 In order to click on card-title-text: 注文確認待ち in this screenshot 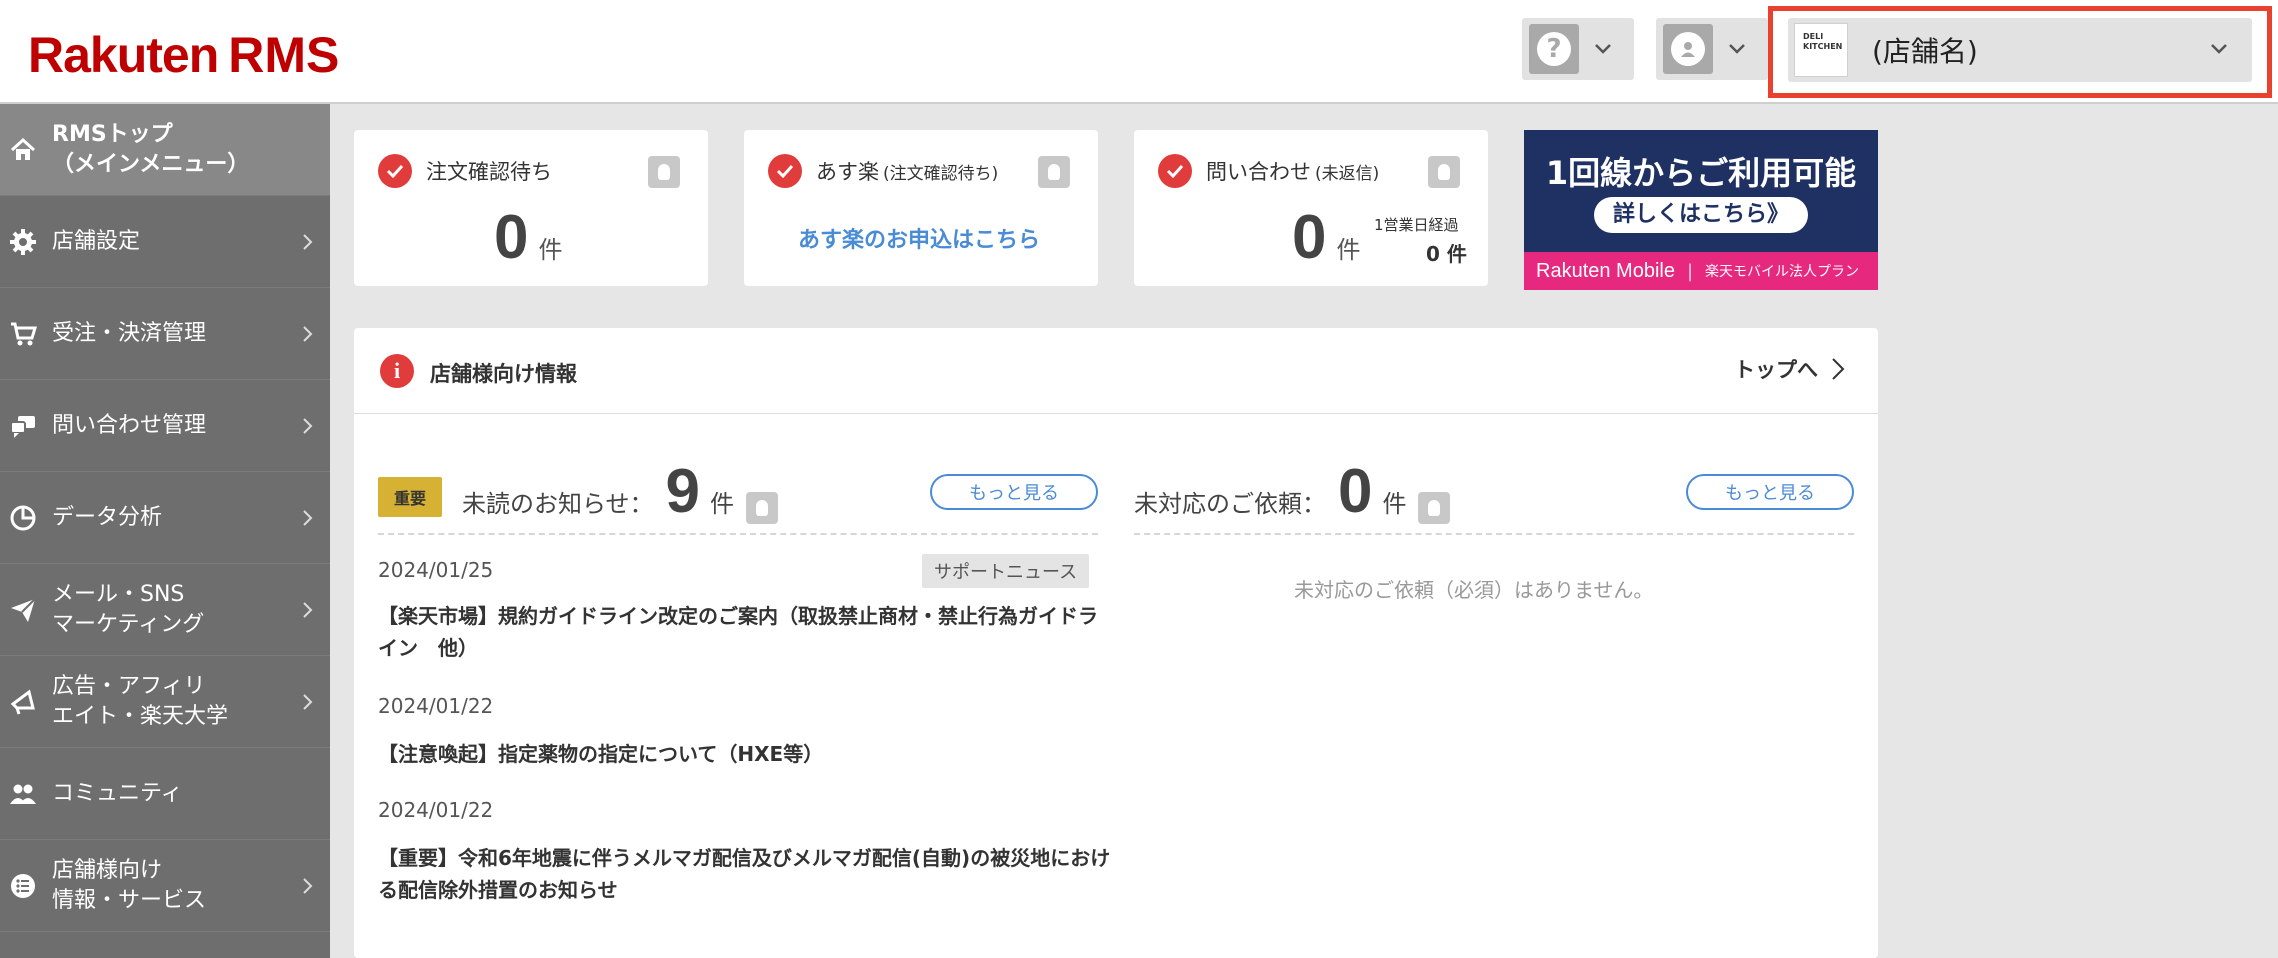, I will do `click(489, 172)`.